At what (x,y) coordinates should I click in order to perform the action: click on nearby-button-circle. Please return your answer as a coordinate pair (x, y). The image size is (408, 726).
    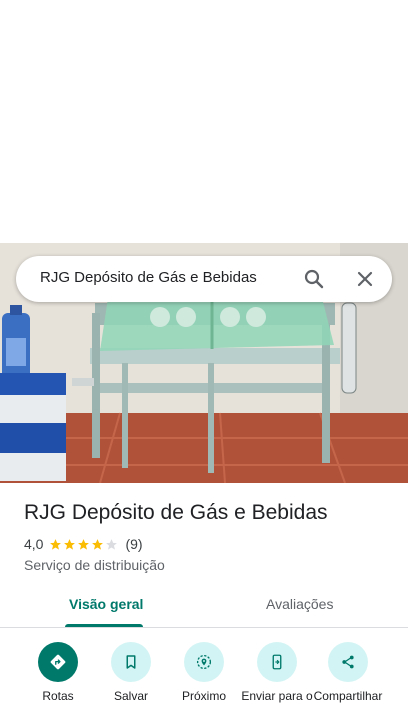
    Looking at the image, I should click on (204, 662).